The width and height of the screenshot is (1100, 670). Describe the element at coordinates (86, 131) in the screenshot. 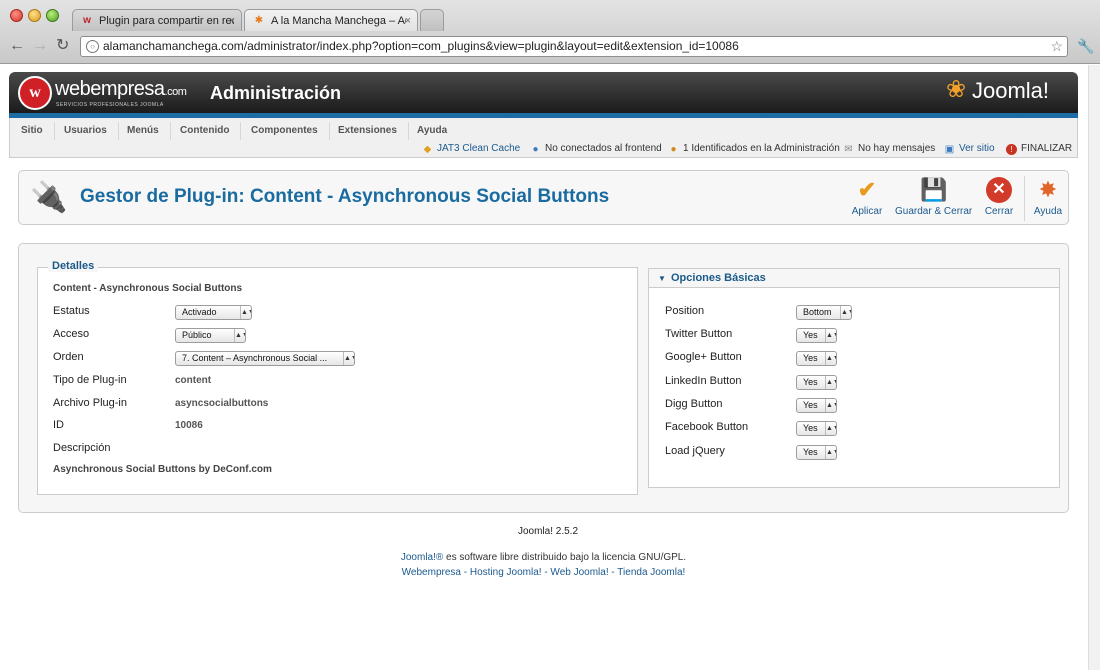

I see `menu-usuarios: Usuarios` at that location.